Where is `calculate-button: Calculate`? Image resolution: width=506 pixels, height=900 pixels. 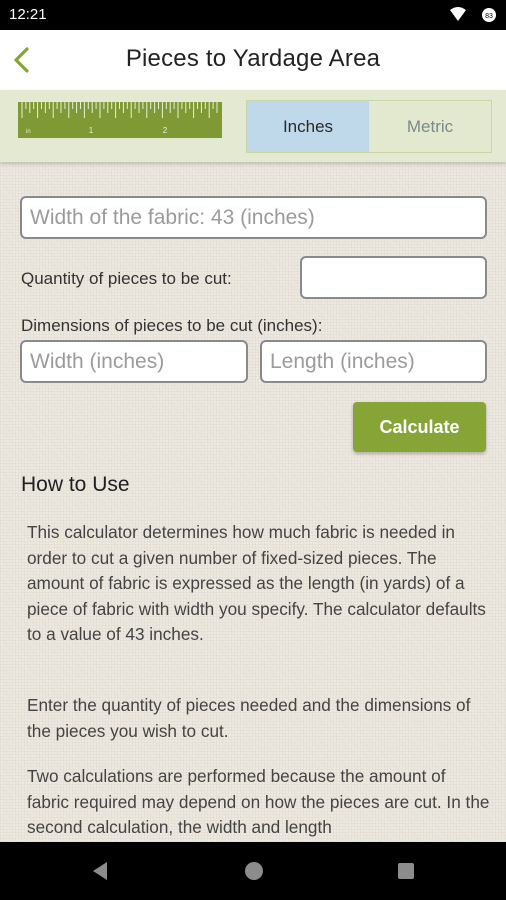 calculate-button: Calculate is located at coordinates (419, 427).